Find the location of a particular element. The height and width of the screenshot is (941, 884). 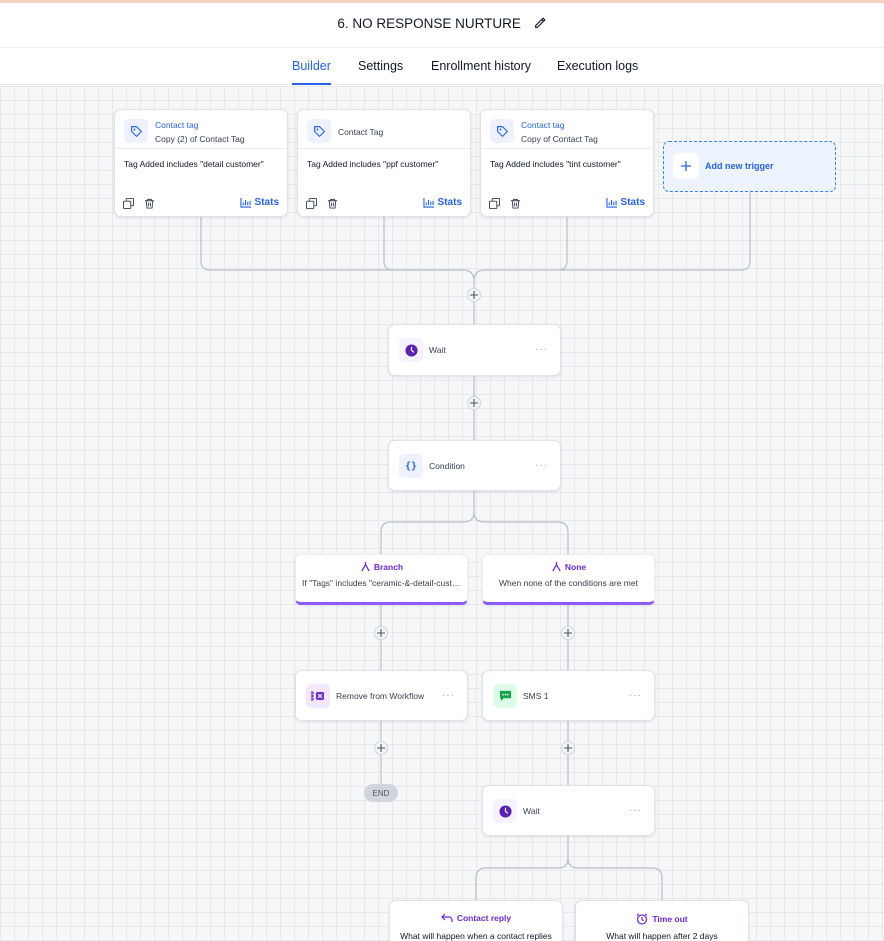

branch-description: When none of the conditions are met is located at coordinates (568, 583).